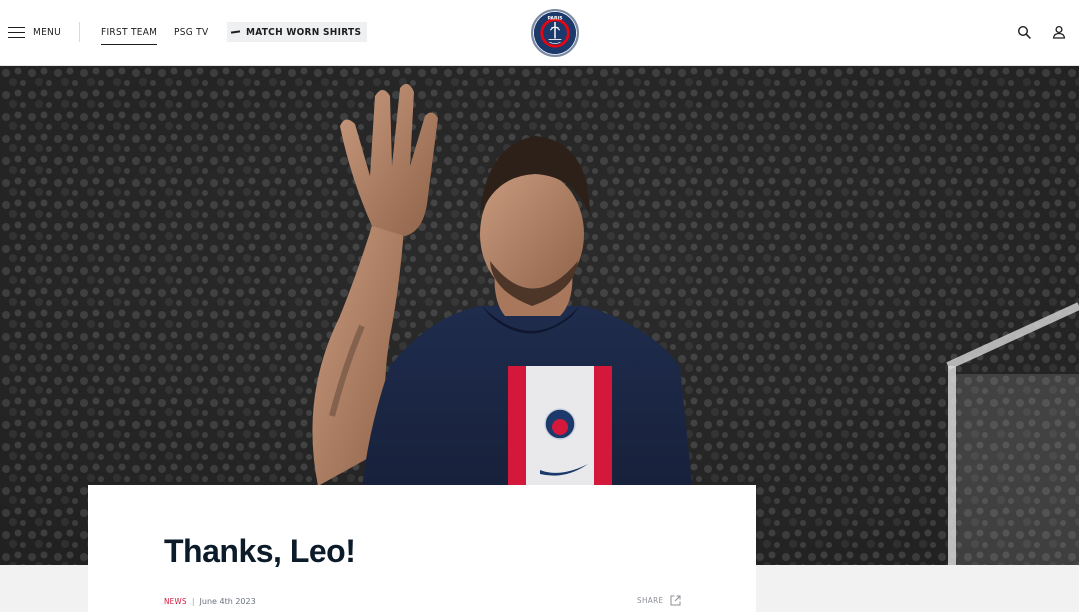 This screenshot has height=612, width=1079. I want to click on nav-divider, so click(79, 32).